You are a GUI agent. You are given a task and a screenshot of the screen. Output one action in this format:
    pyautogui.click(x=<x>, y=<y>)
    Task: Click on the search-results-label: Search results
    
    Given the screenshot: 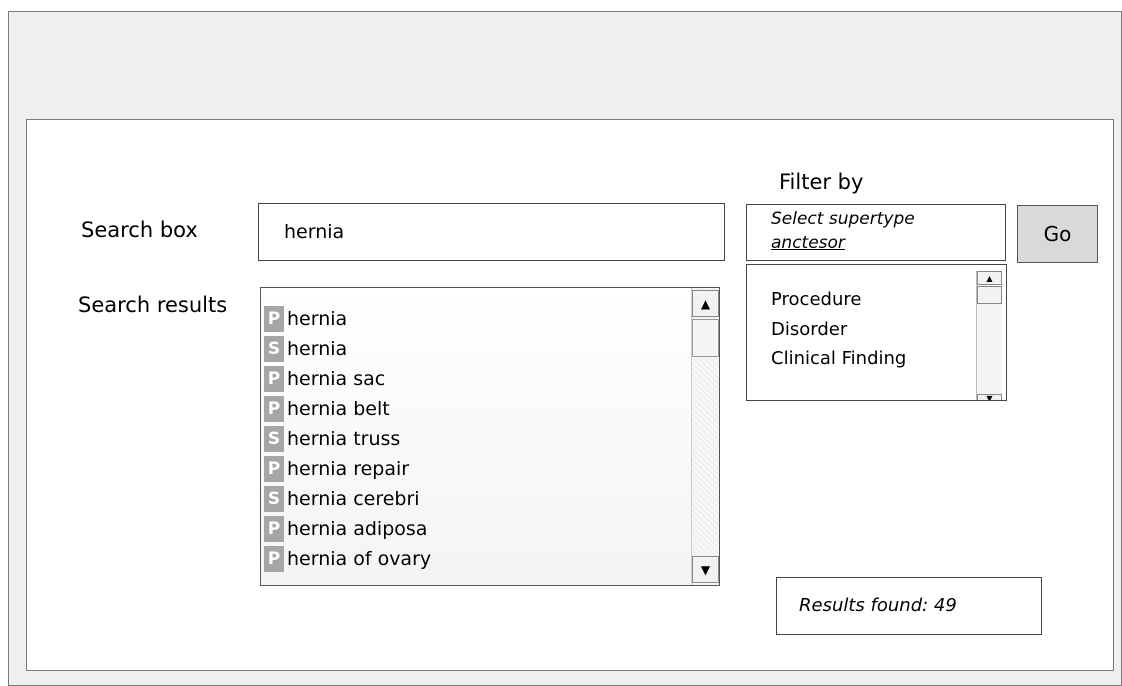 What is the action you would take?
    pyautogui.click(x=153, y=305)
    